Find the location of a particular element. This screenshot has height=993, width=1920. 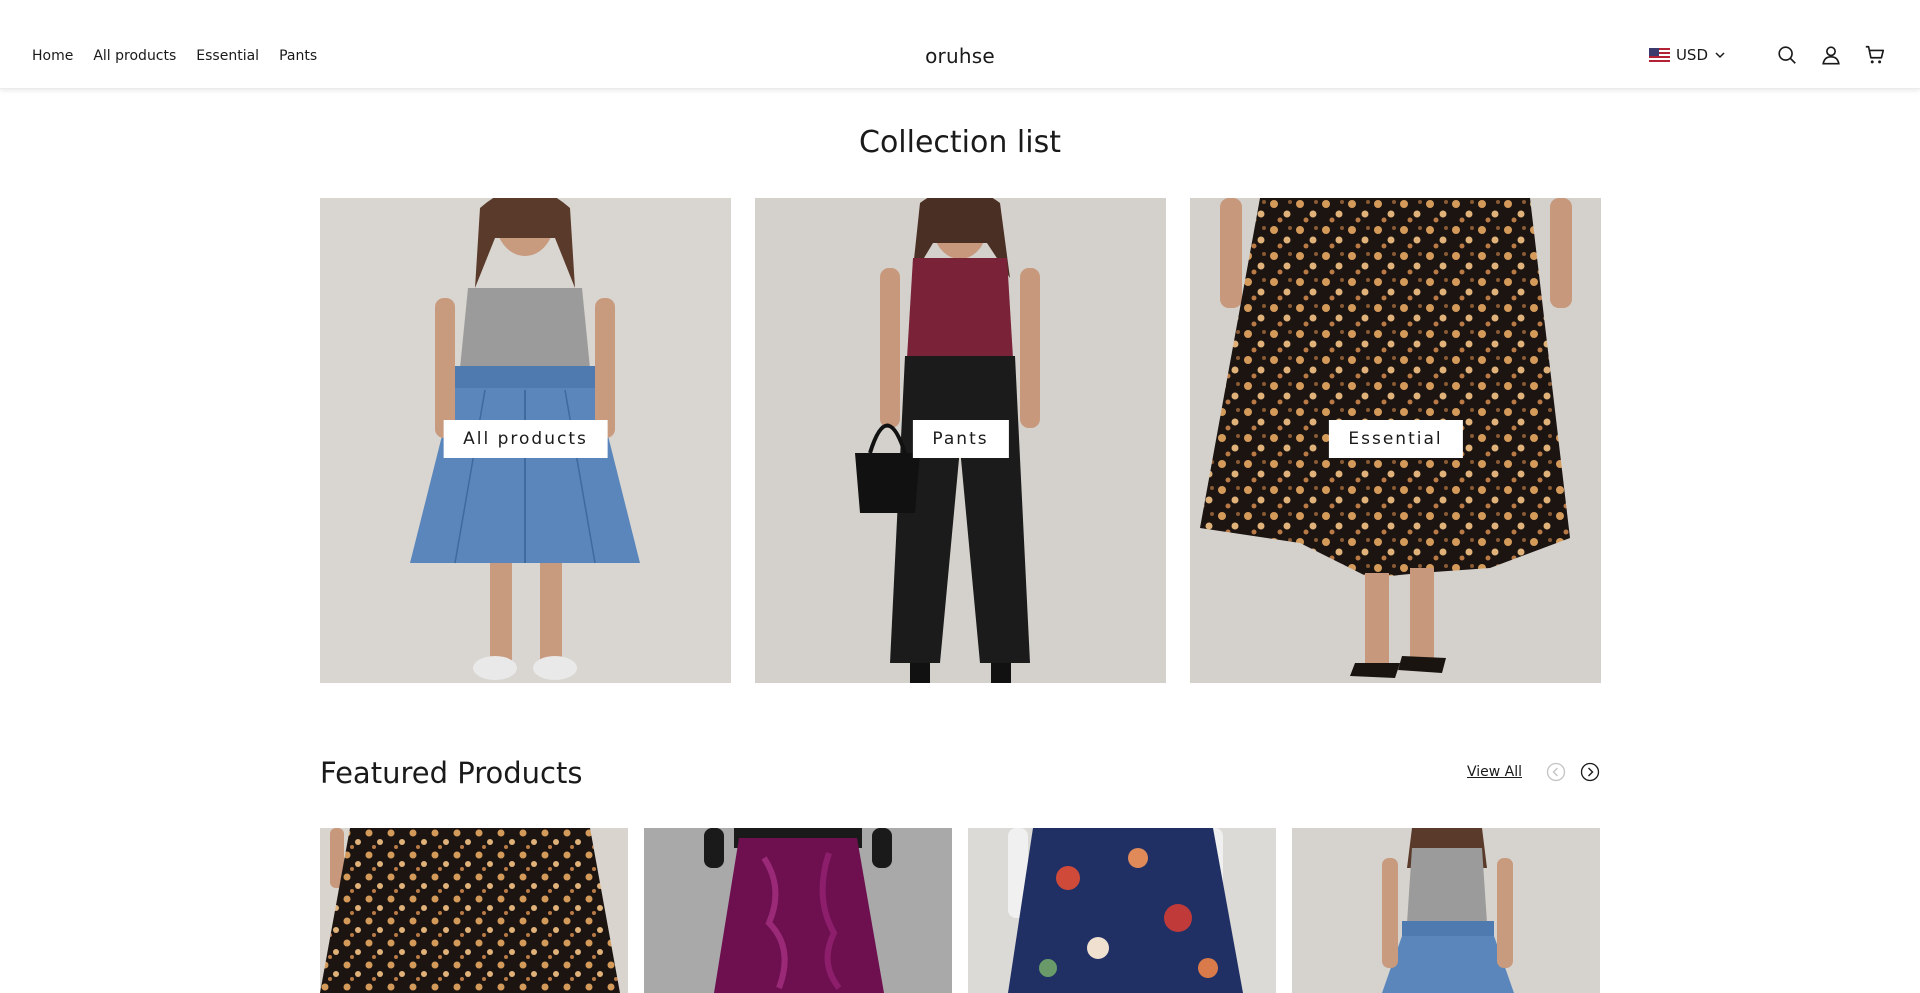

featured-controls: View All is located at coordinates (1533, 772).